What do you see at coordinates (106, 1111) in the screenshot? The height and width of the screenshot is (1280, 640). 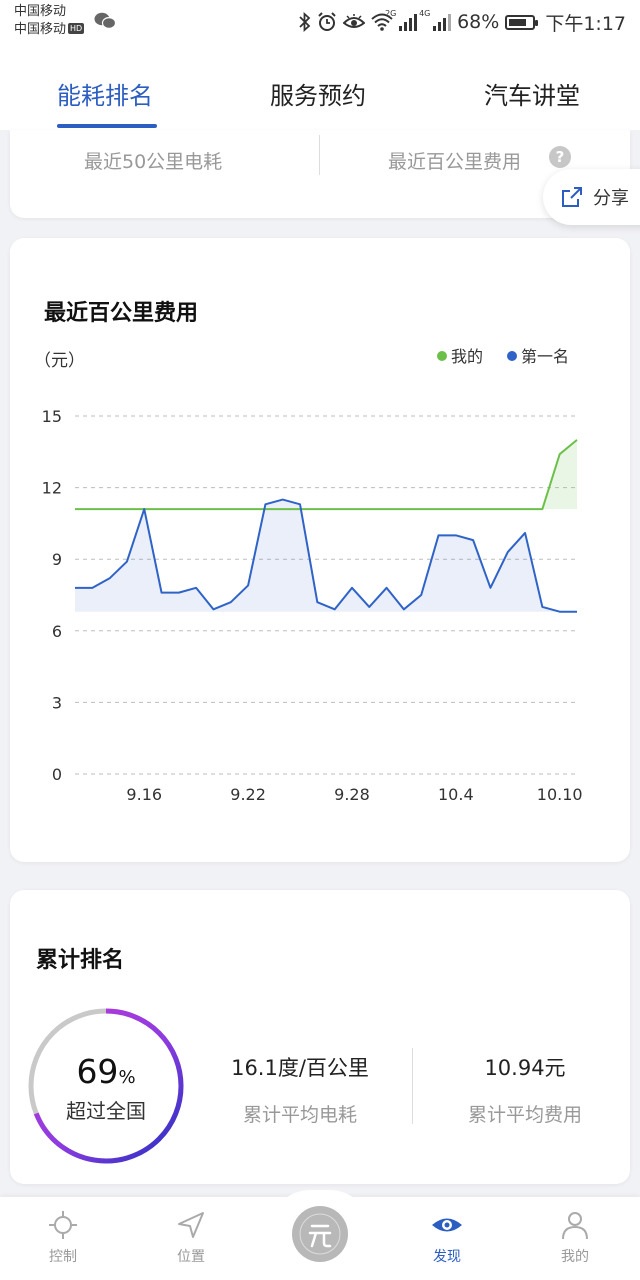 I see `ranking-percent-label: 超过全国` at bounding box center [106, 1111].